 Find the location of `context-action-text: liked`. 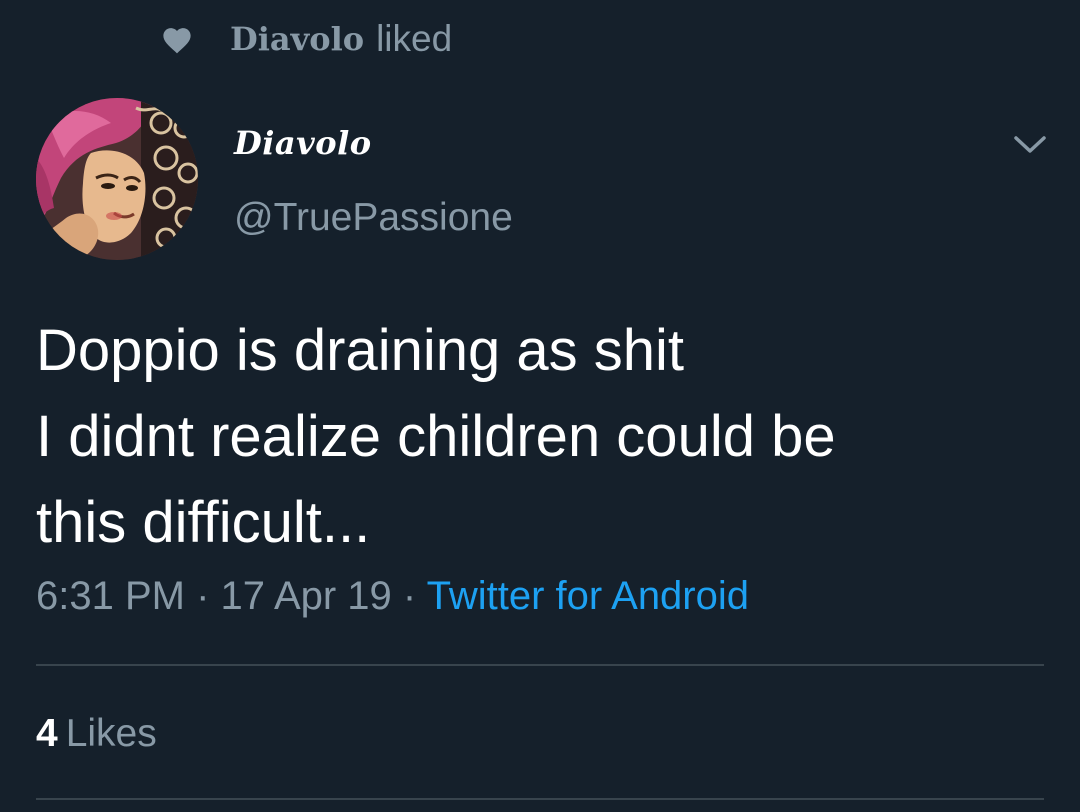

context-action-text: liked is located at coordinates (414, 38).